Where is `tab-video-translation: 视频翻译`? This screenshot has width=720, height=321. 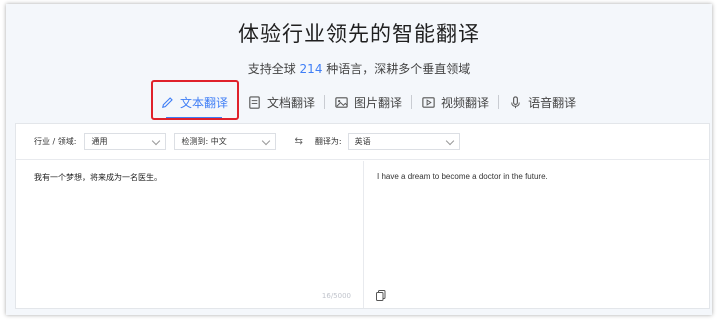 tab-video-translation: 视频翻译 is located at coordinates (455, 102).